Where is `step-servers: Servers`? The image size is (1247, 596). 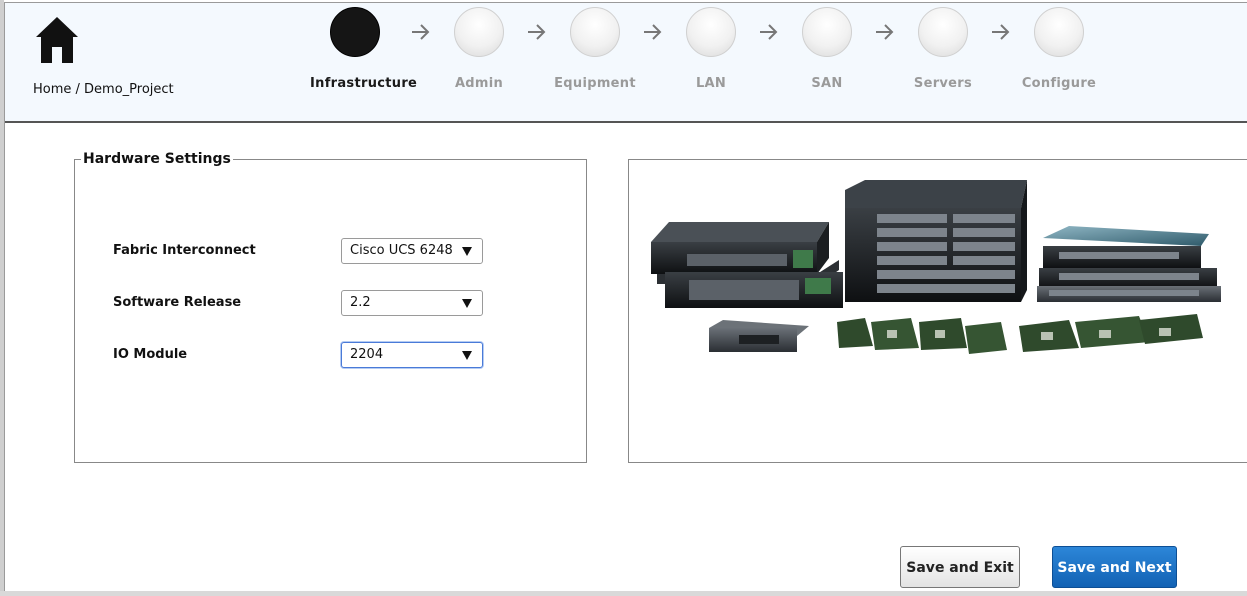 step-servers: Servers is located at coordinates (943, 49).